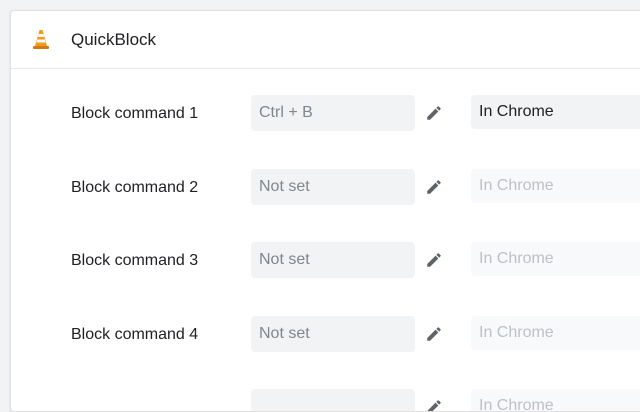 Image resolution: width=640 pixels, height=412 pixels. What do you see at coordinates (135, 260) in the screenshot?
I see `command-label: Block command 3` at bounding box center [135, 260].